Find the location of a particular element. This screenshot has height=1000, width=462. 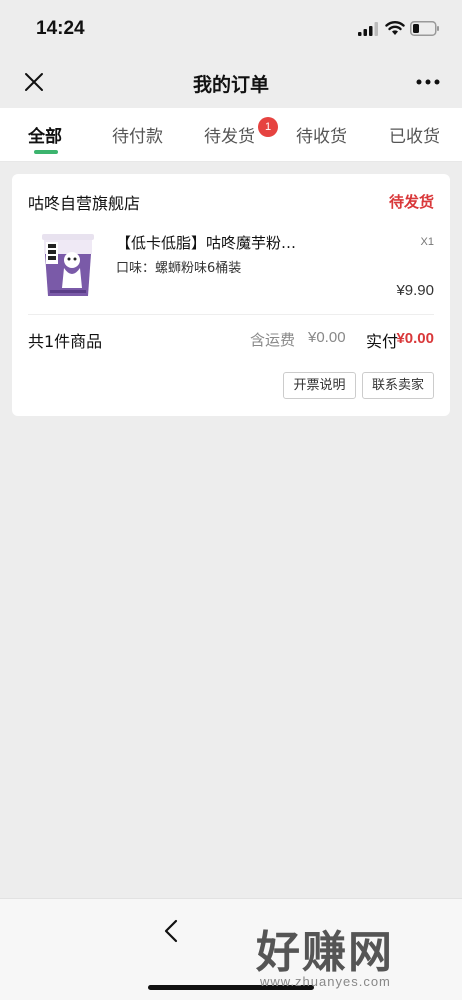

cellular-signal-icon is located at coordinates (368, 29).